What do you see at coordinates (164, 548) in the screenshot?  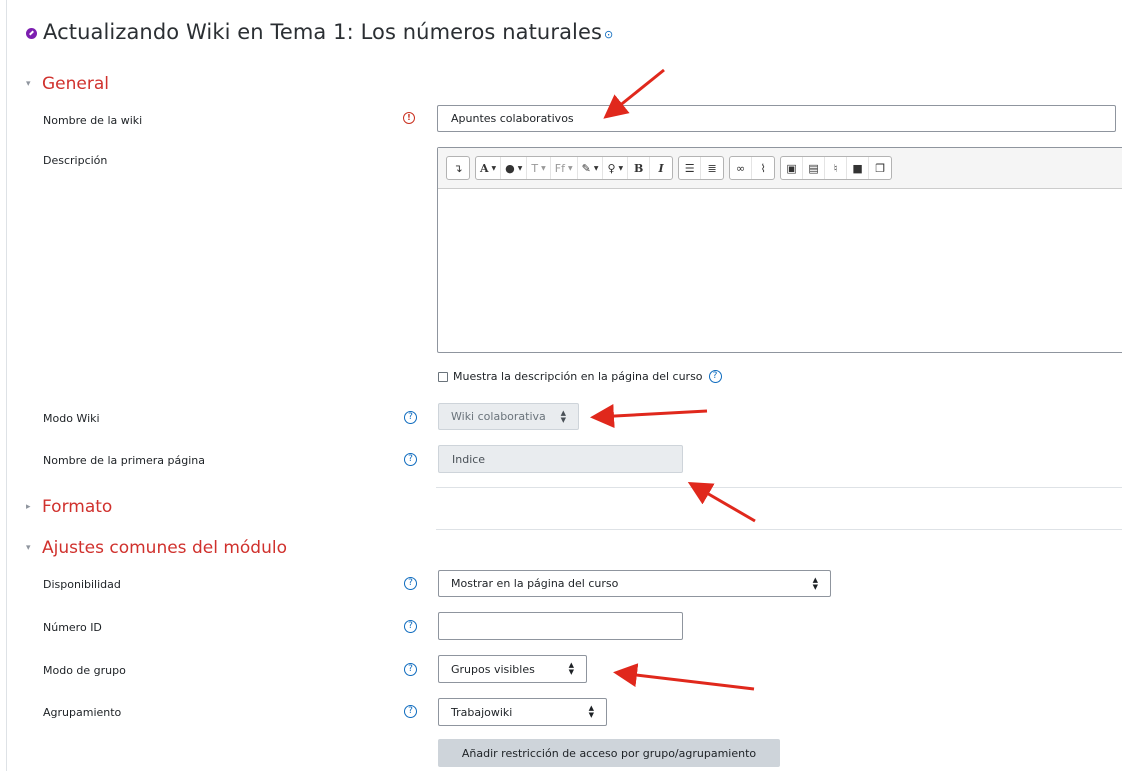 I see `section-title-ajustes: Ajustes comunes del módulo` at bounding box center [164, 548].